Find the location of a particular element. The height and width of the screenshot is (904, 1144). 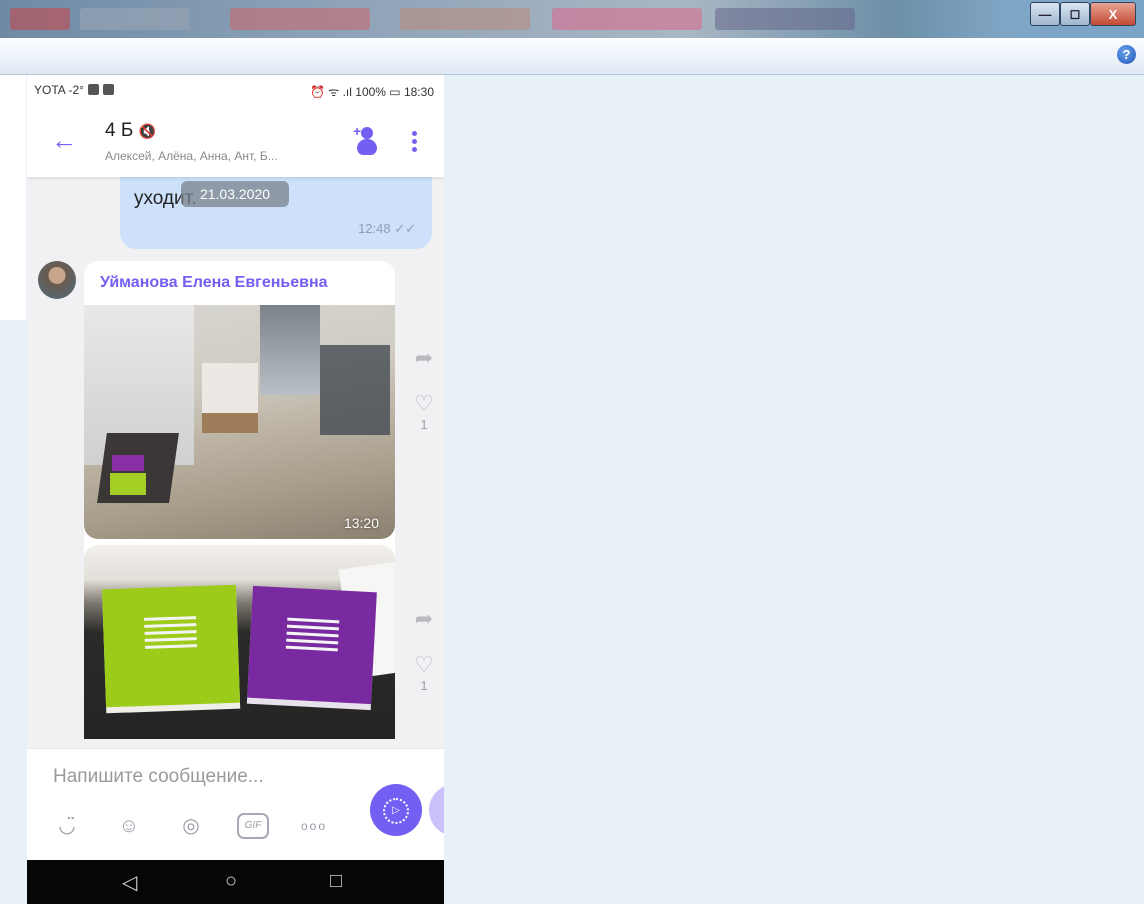

window-title-bar: — ◻ X is located at coordinates (572, 19).